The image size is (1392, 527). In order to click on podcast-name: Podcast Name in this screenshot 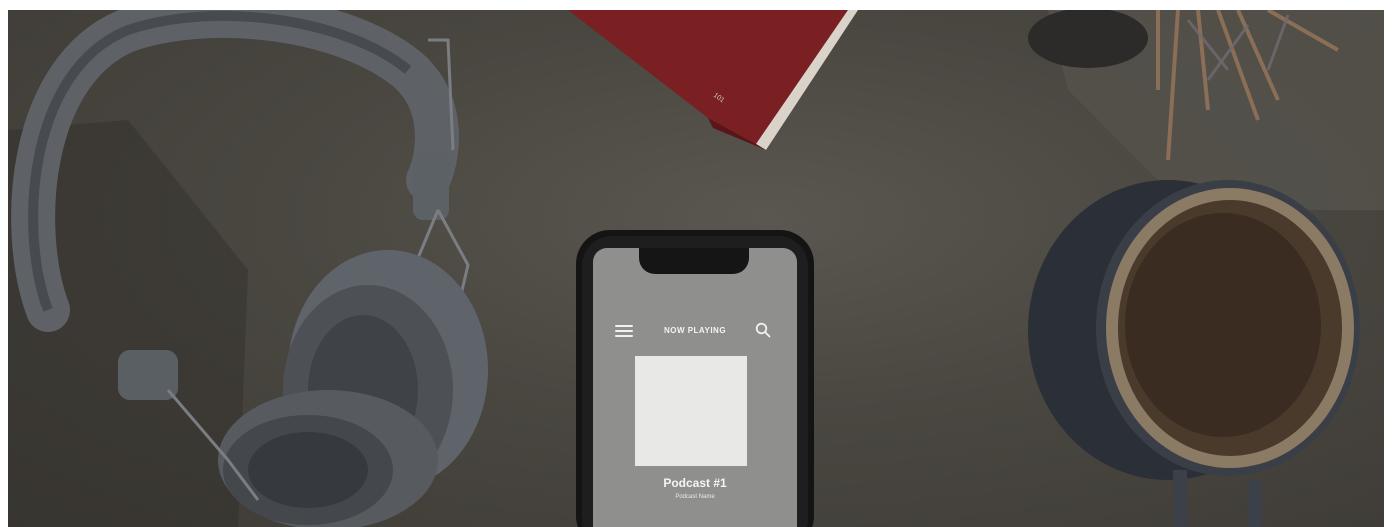, I will do `click(695, 497)`.